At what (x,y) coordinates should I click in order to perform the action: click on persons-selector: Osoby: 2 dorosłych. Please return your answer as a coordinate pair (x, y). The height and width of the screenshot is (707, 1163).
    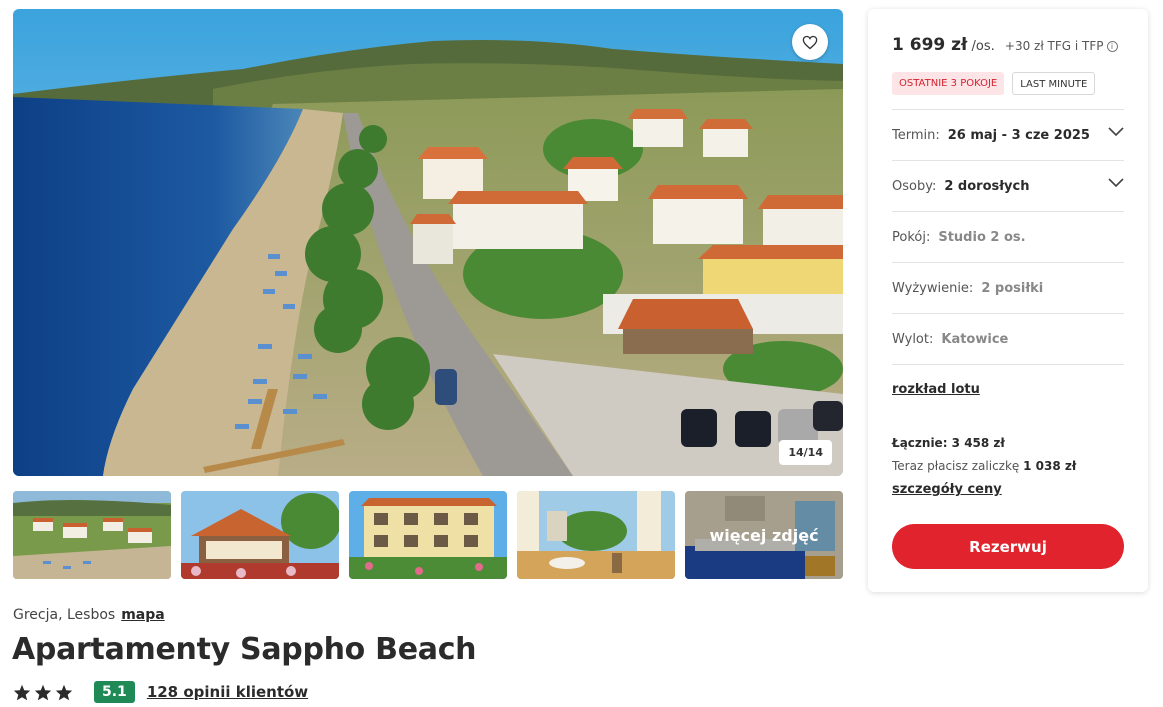
    Looking at the image, I should click on (1008, 185).